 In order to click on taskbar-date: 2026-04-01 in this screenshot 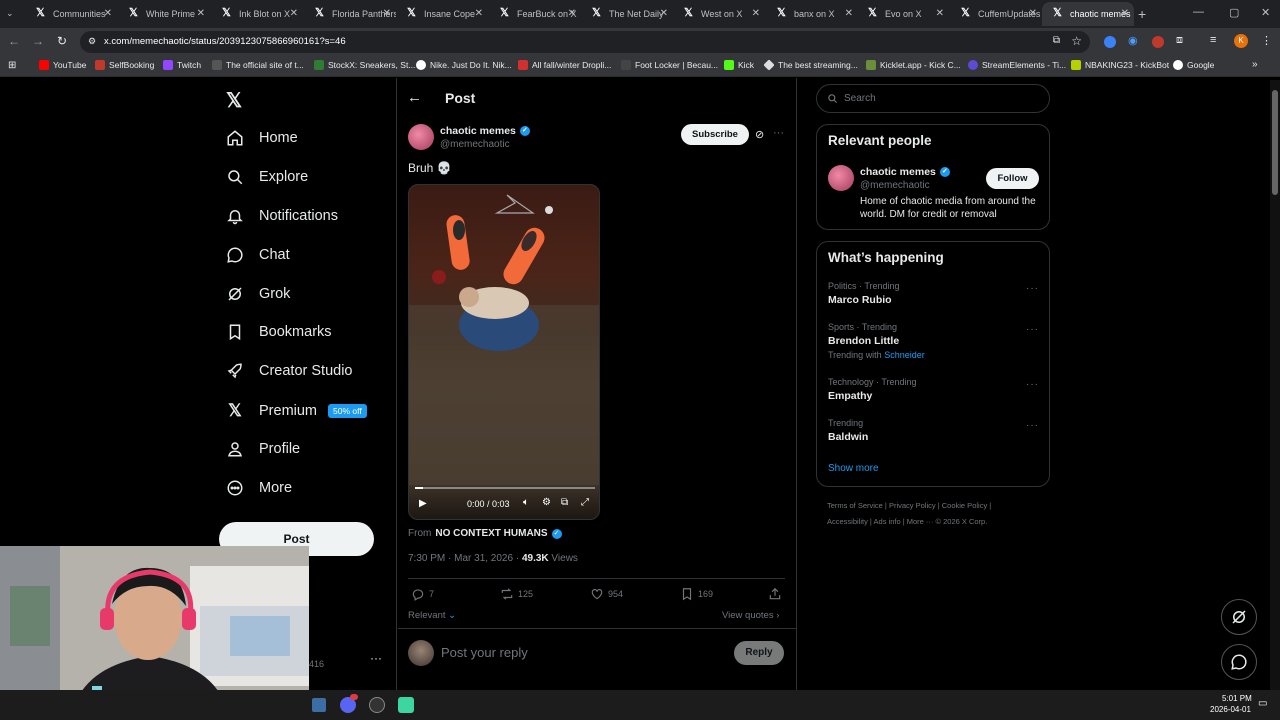, I will do `click(1230, 709)`.